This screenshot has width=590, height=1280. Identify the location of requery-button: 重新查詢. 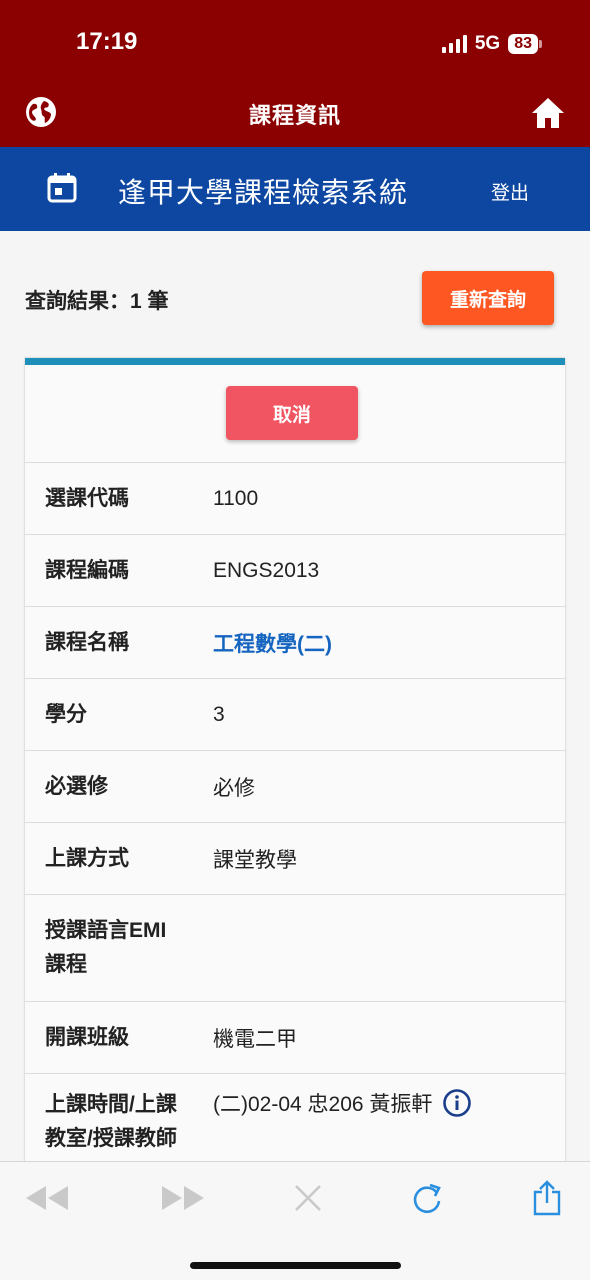
(488, 298).